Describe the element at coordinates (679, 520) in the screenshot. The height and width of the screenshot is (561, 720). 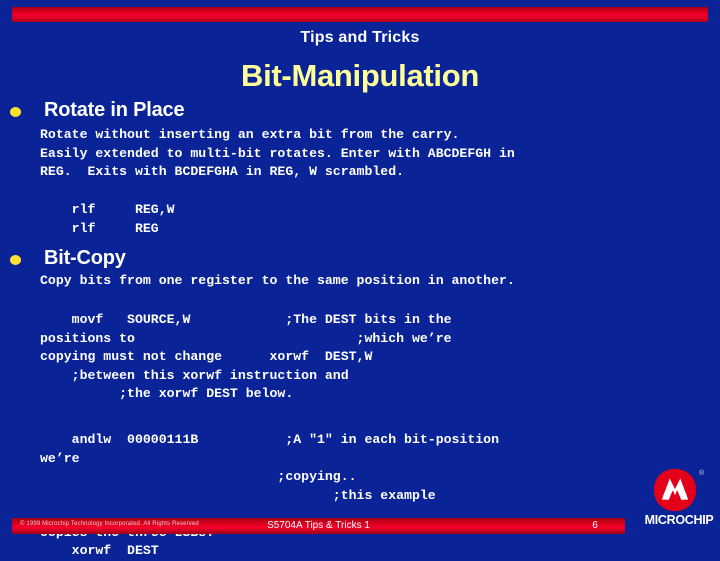
I see `microchip-wordmark: MICROCHIP` at that location.